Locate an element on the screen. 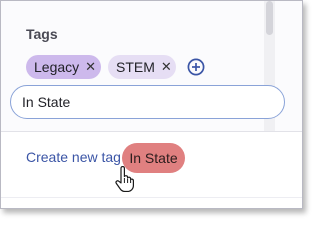 This screenshot has height=240, width=320. new-tag-label: In State is located at coordinates (153, 158).